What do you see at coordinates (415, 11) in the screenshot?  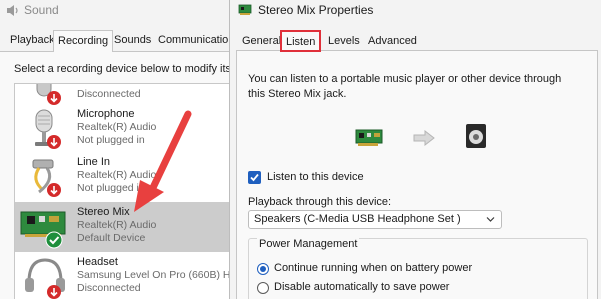 I see `properties-titlebar: Stereo Mix Properties` at bounding box center [415, 11].